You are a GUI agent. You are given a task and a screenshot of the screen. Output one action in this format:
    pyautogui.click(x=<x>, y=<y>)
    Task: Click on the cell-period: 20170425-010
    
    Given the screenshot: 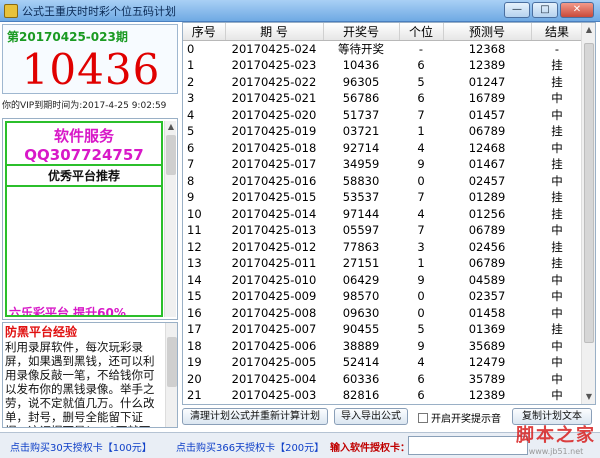 What is the action you would take?
    pyautogui.click(x=274, y=279)
    